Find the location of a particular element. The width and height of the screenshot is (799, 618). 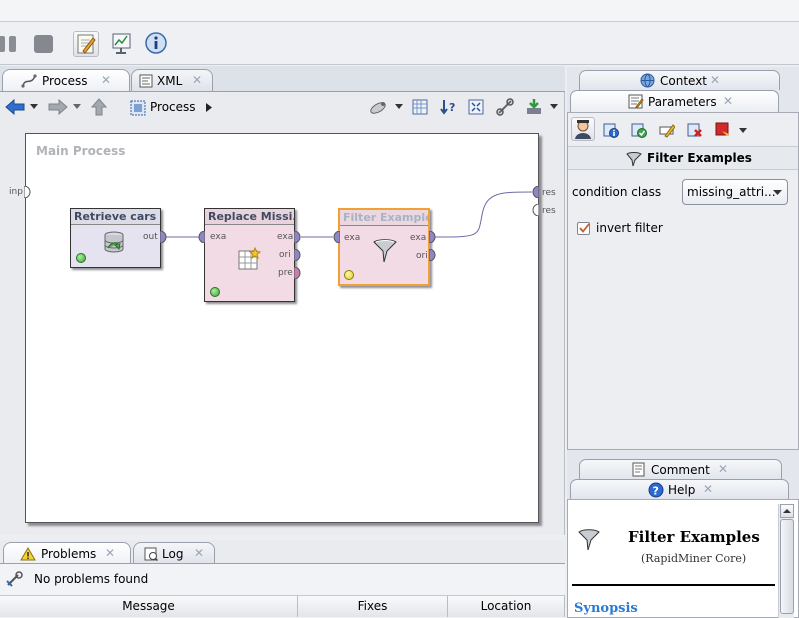

operator-replace-missing: Replace Missi... exa exa ori pre is located at coordinates (249, 255).